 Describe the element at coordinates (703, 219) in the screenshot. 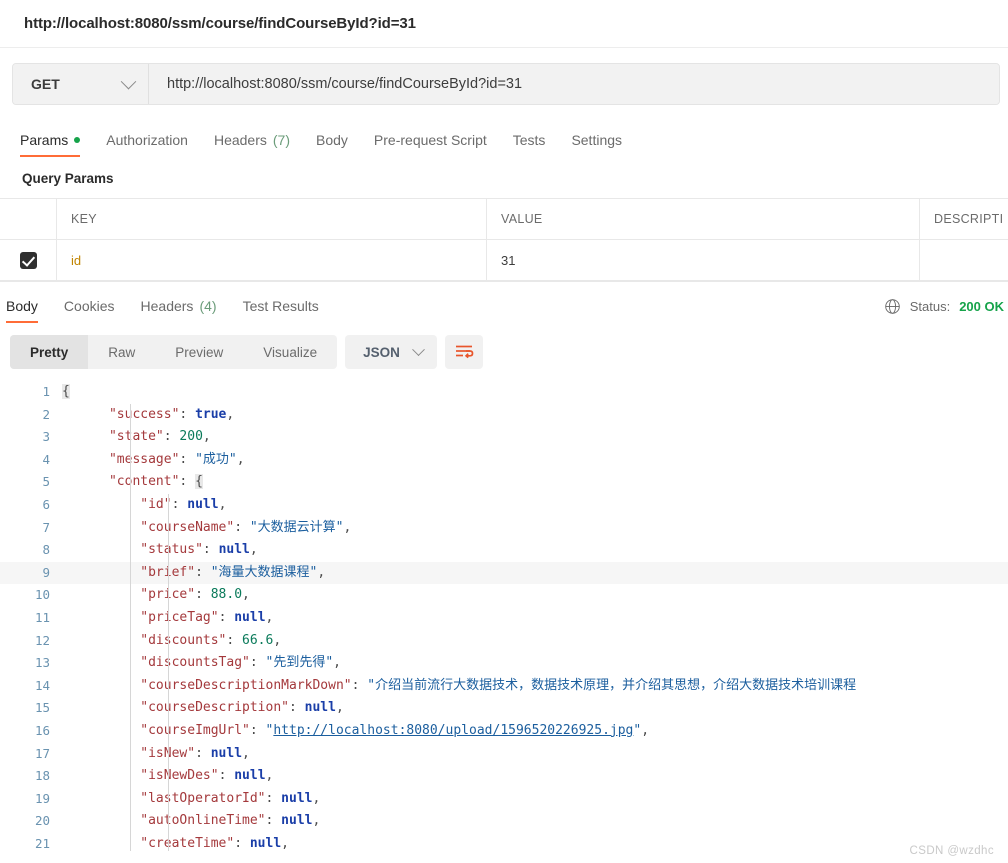

I see `column-header-value: VALUE` at that location.